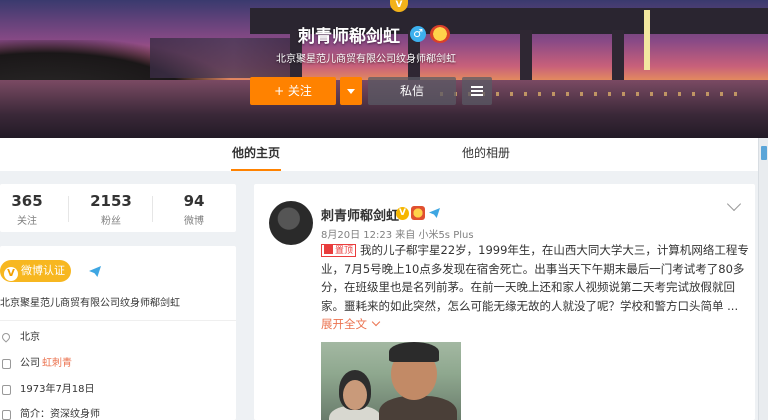  What do you see at coordinates (344, 324) in the screenshot?
I see `expand-full-text-link: 展开全文` at bounding box center [344, 324].